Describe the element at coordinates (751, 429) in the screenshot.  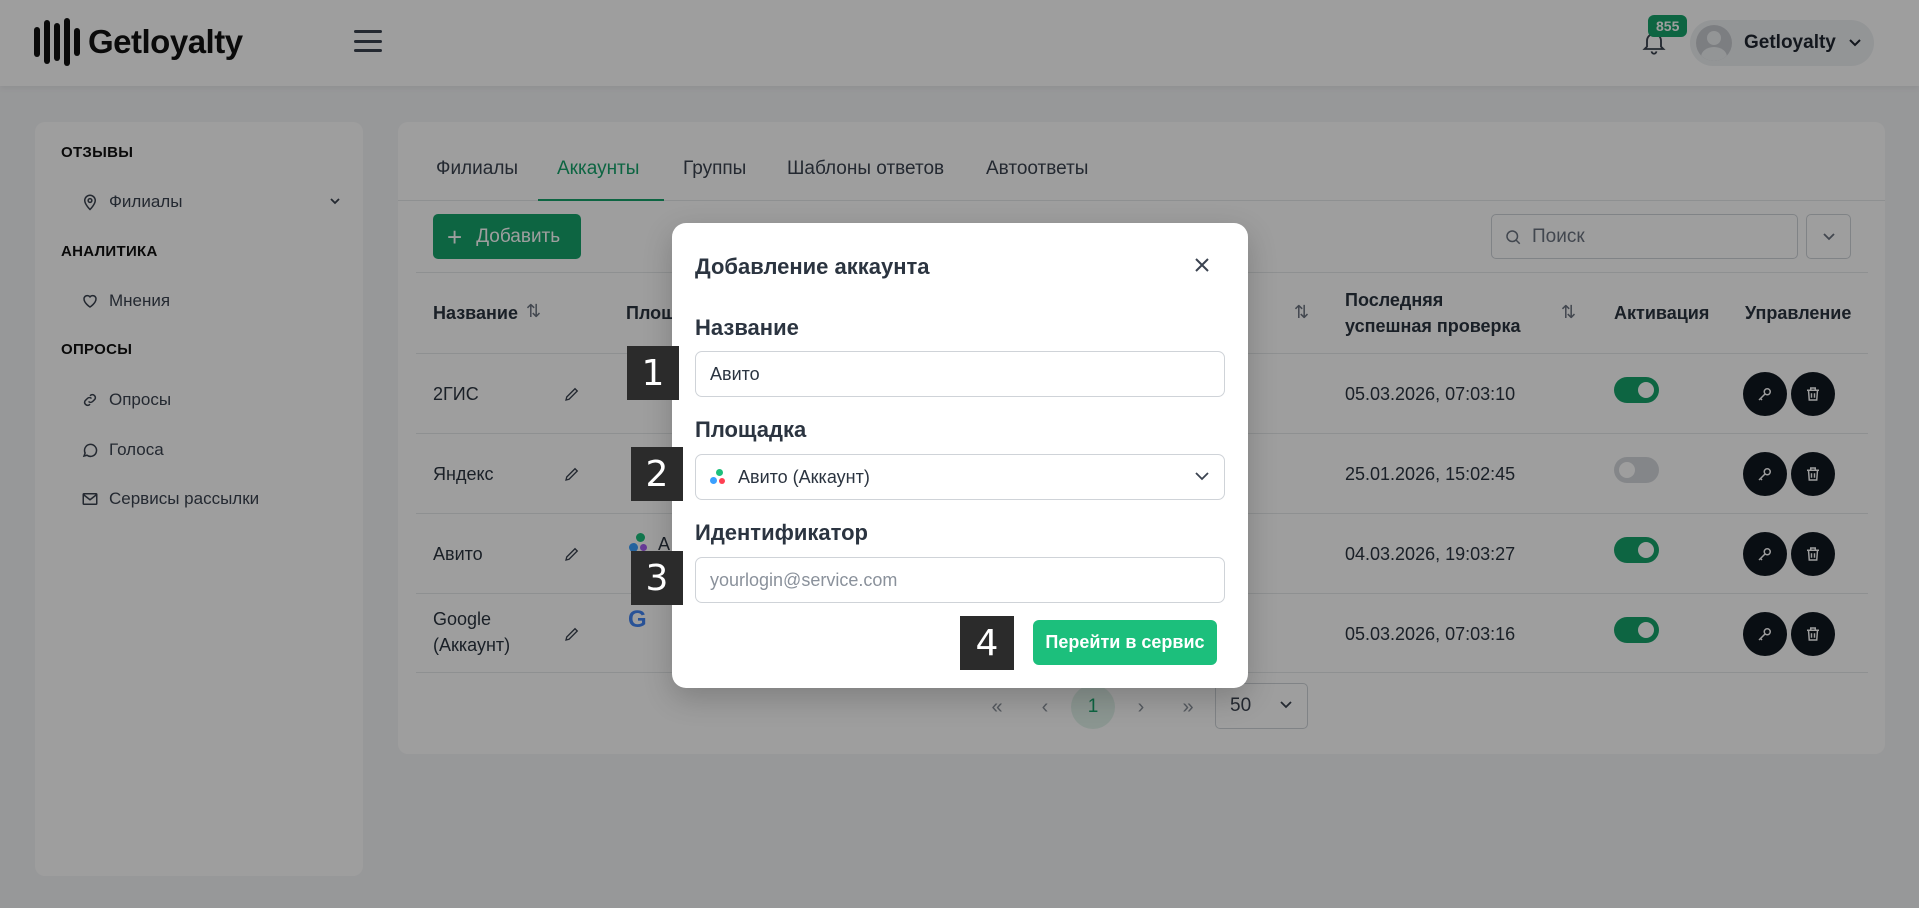
I see `platform-field-label: Площадка` at that location.